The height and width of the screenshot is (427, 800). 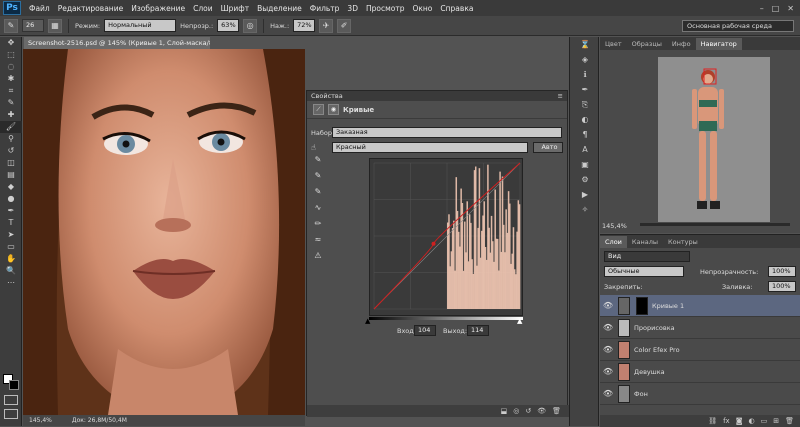 What do you see at coordinates (478, 330) in the screenshot?
I see `output-value: 114` at bounding box center [478, 330].